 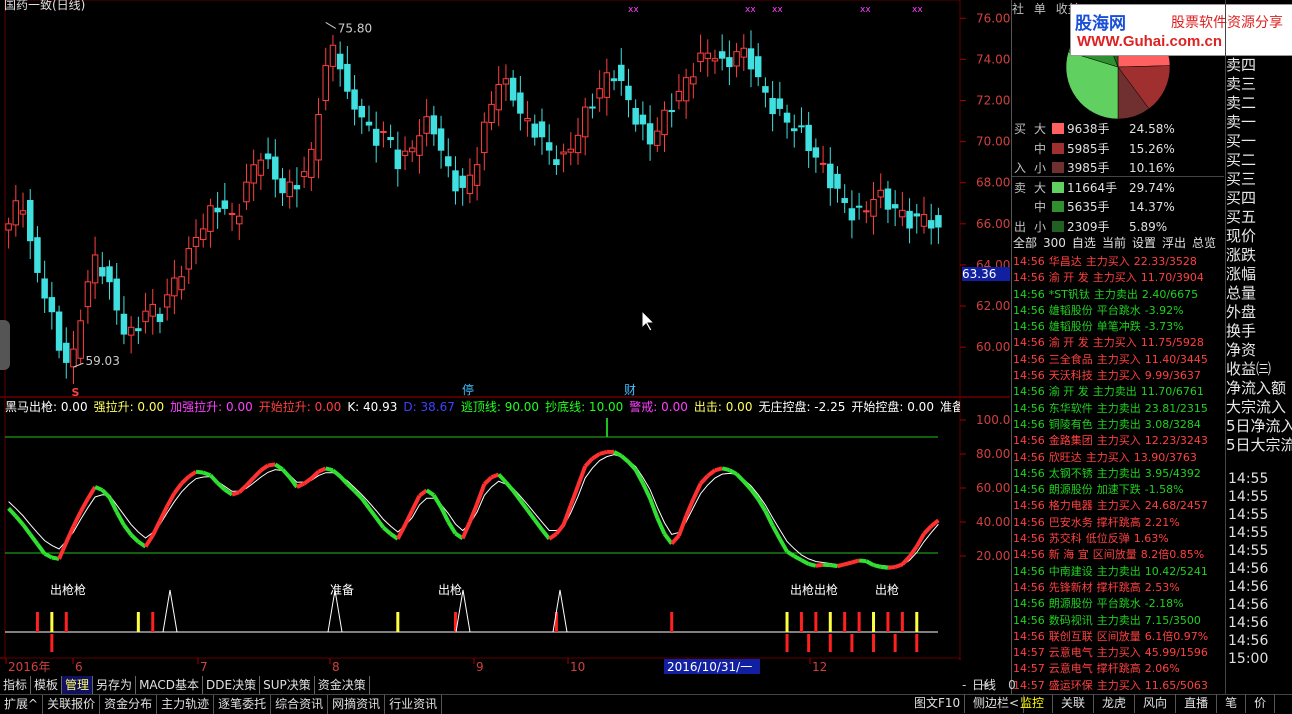 I want to click on indicator-tab: SUP决策, so click(x=287, y=685).